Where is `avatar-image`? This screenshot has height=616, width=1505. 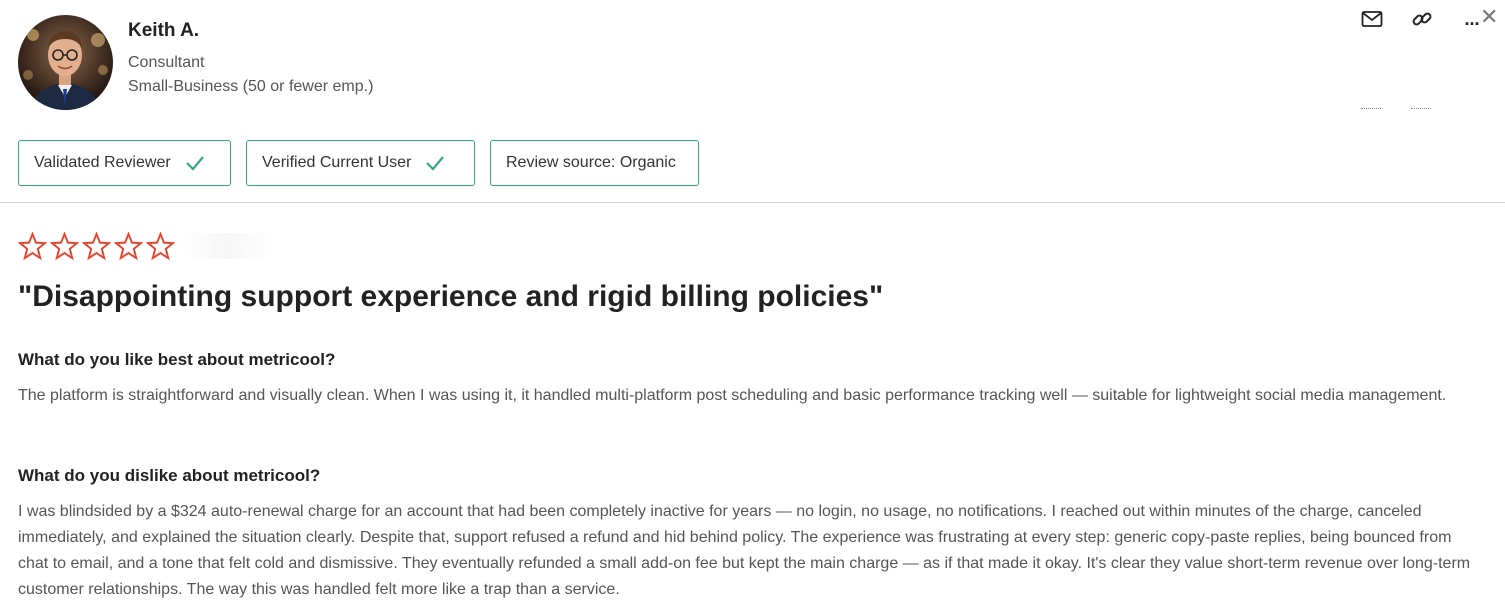
avatar-image is located at coordinates (65, 62).